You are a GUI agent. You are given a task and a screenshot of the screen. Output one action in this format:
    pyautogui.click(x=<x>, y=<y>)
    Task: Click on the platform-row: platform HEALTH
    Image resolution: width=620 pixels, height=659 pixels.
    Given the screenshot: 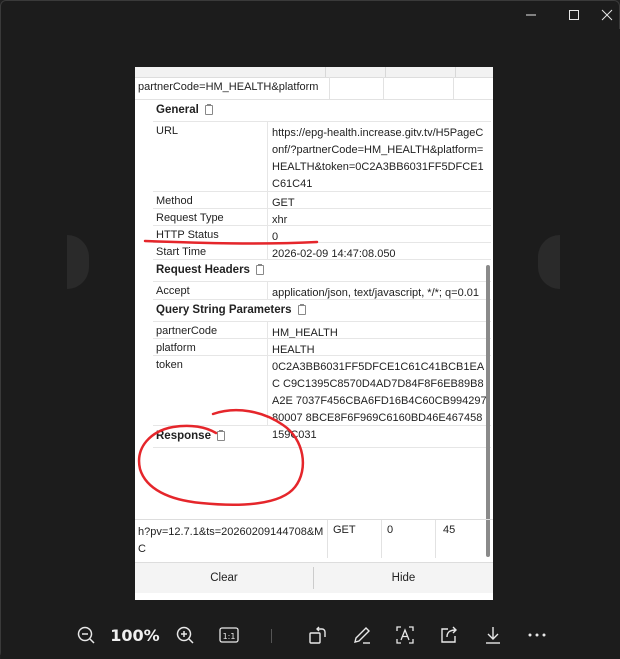 What is the action you would take?
    pyautogui.click(x=322, y=347)
    